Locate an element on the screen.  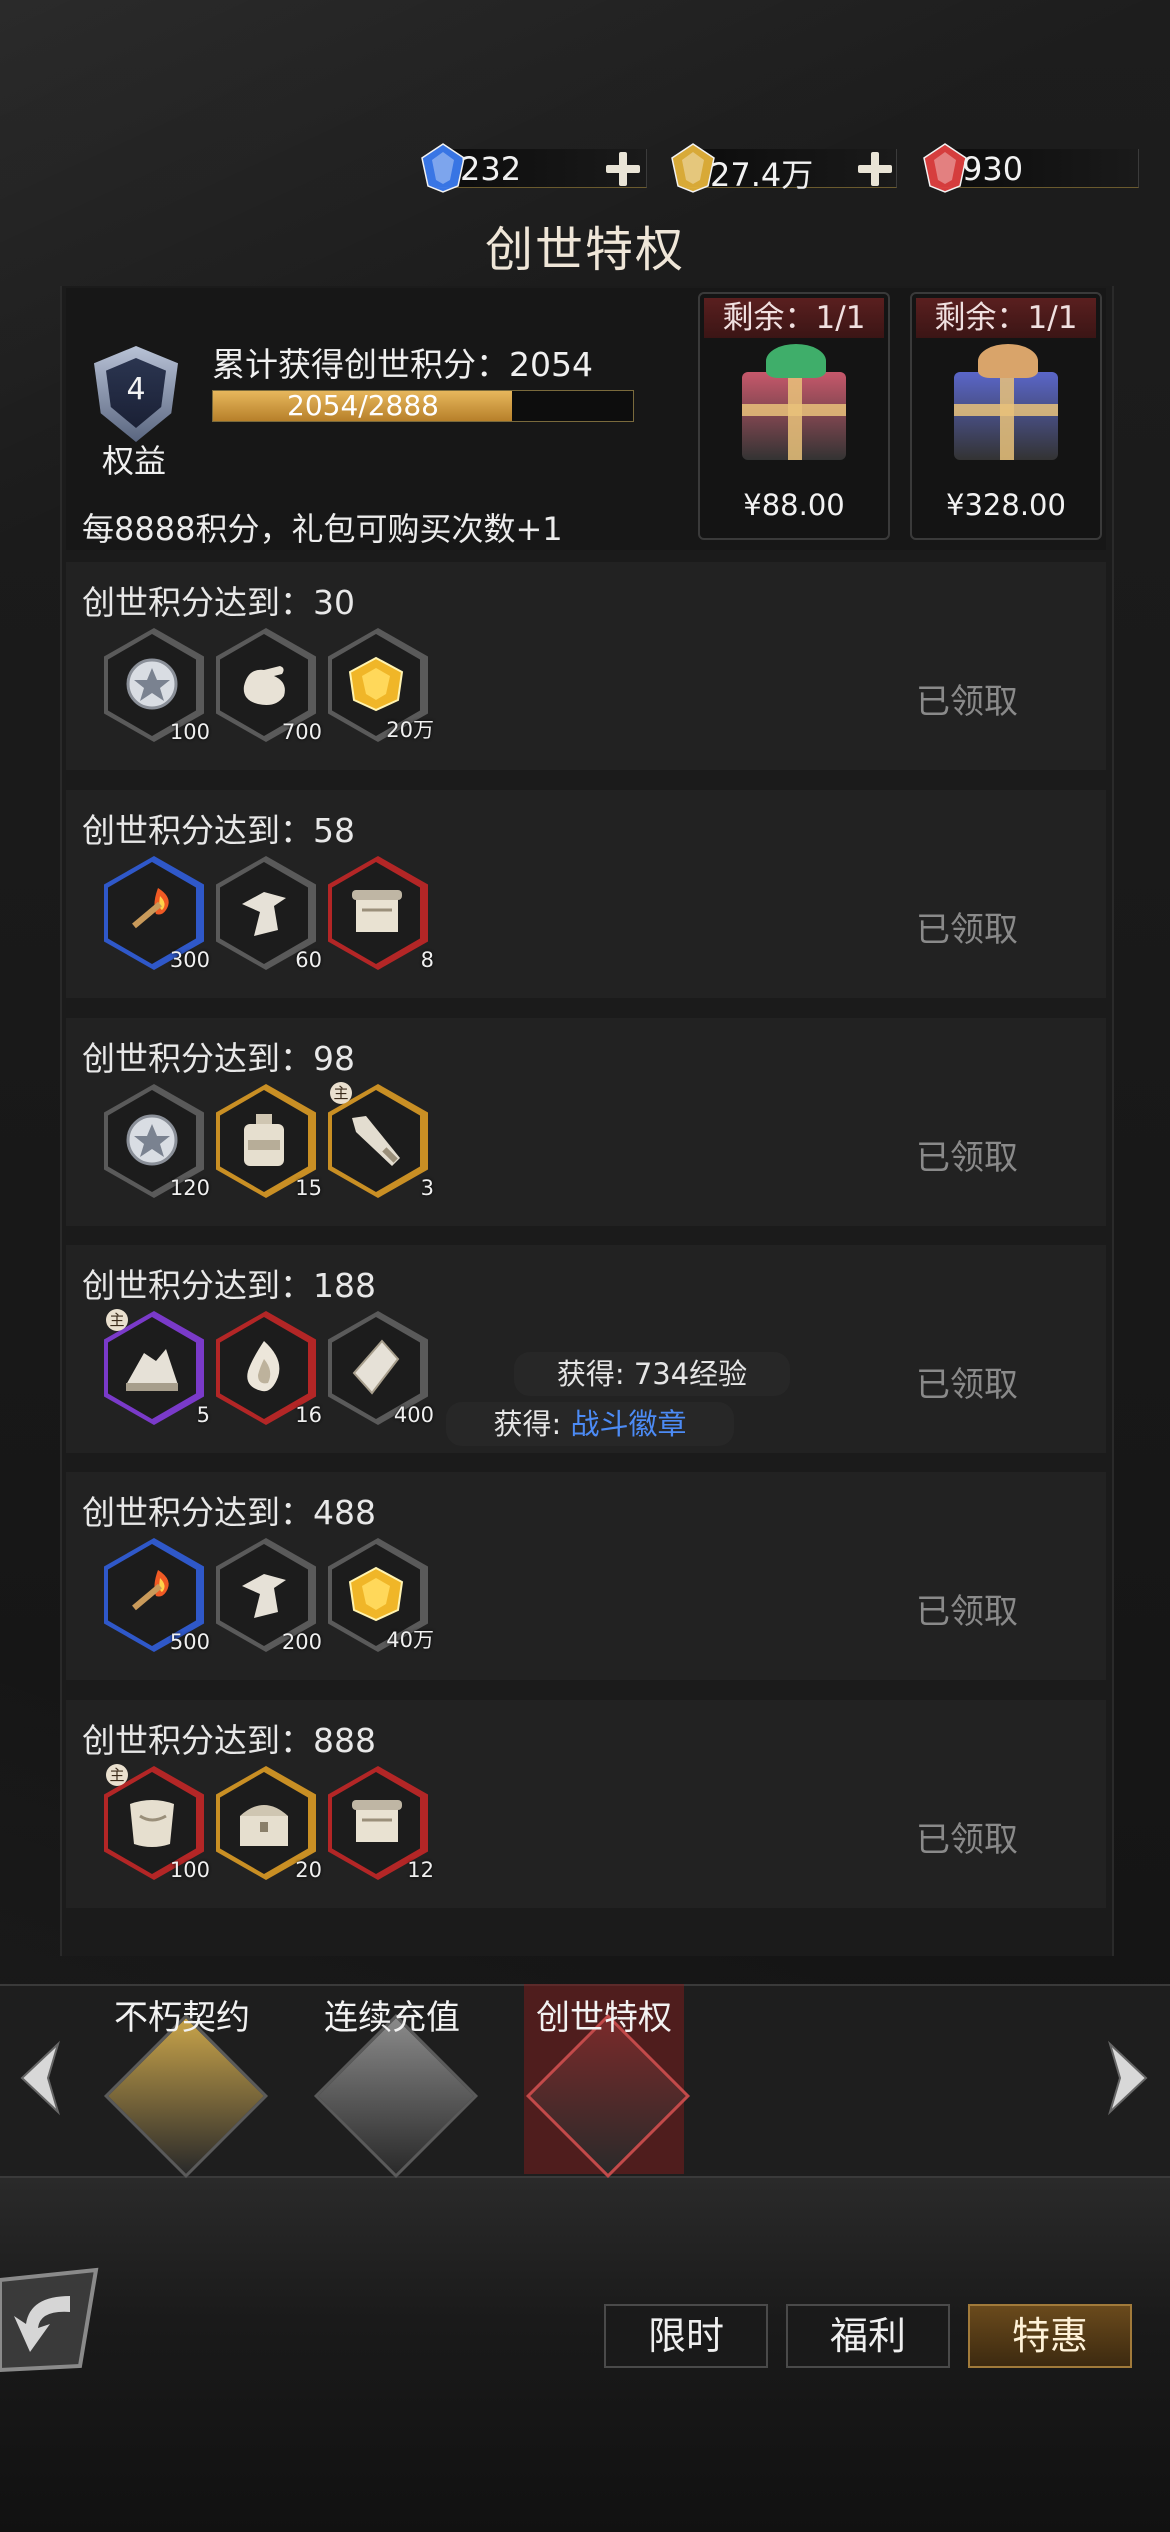
reward-quantity: 120 is located at coordinates (189, 1188).